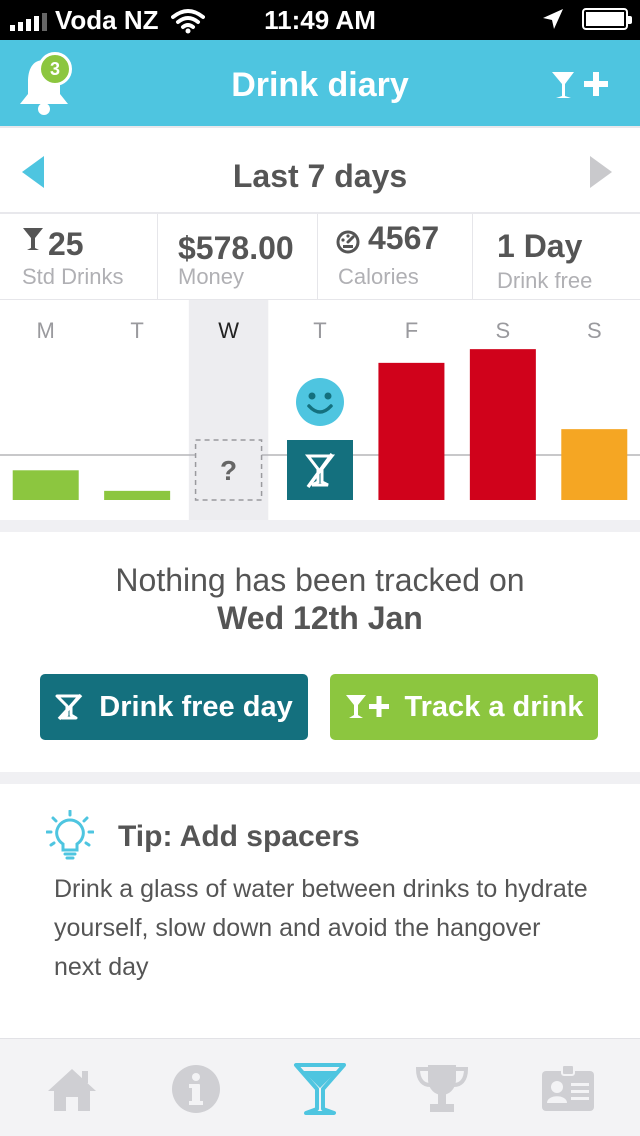 The height and width of the screenshot is (1136, 640). I want to click on cocktail-icon, so click(320, 1089).